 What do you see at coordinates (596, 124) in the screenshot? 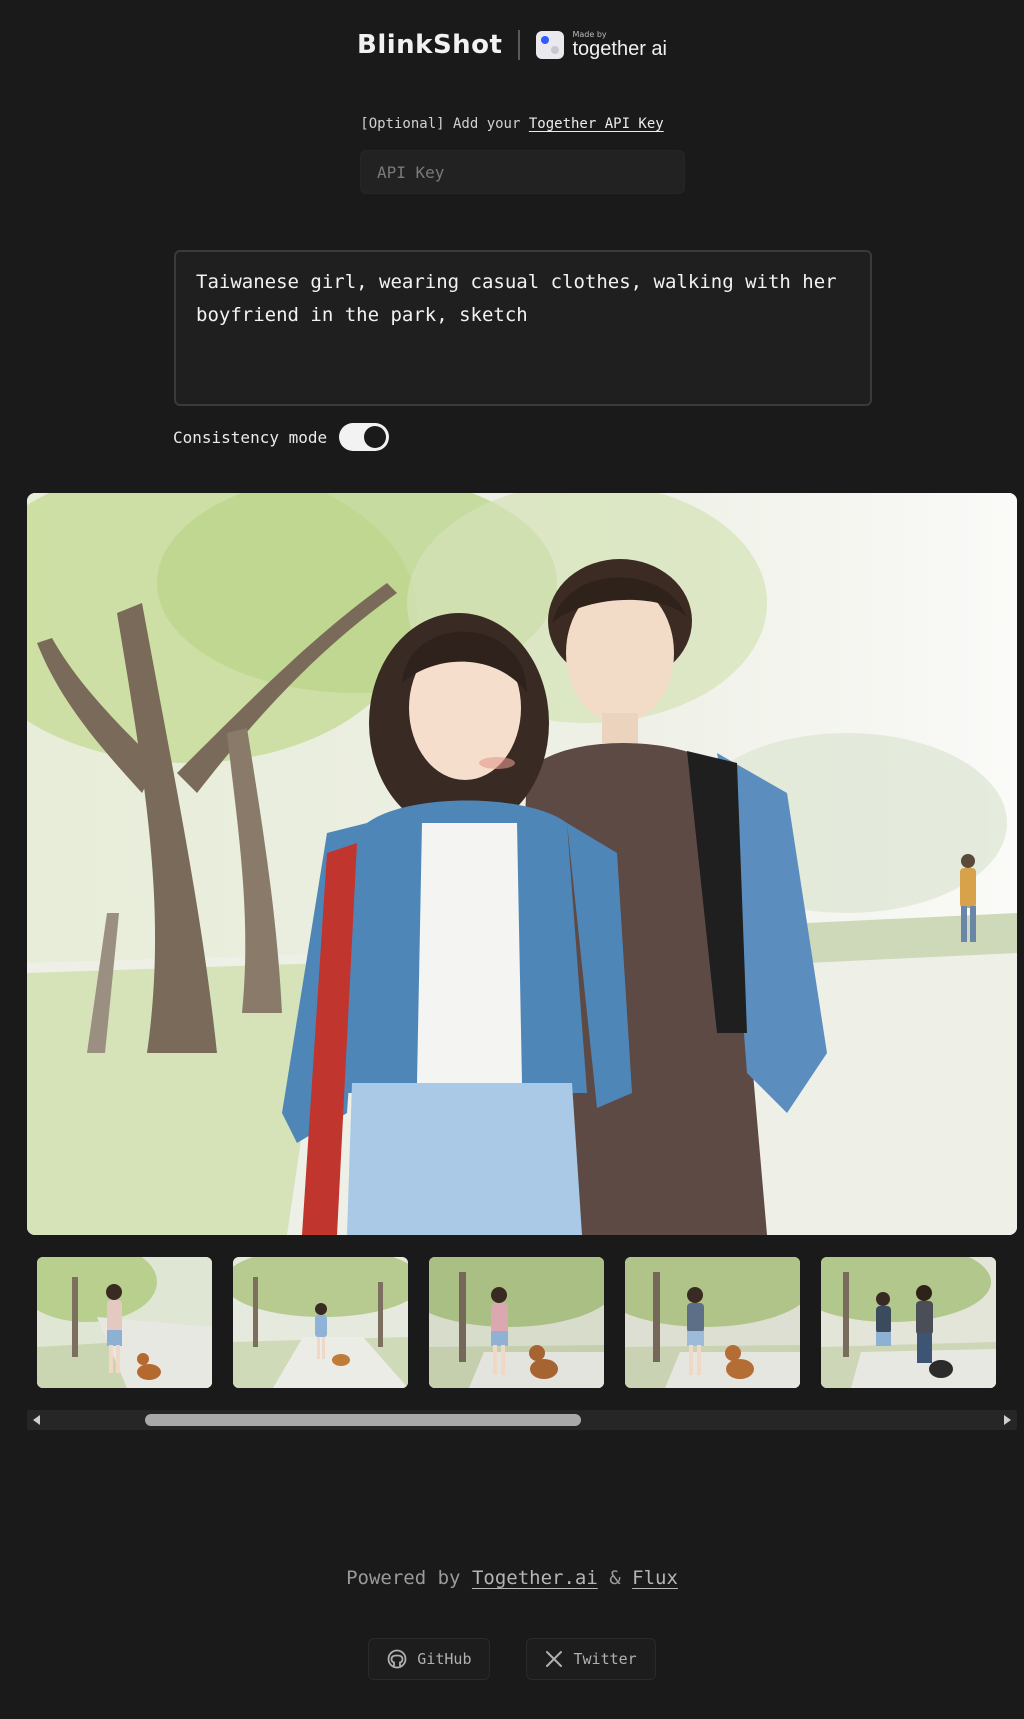
I see `together-api-key-link: Together API Key` at bounding box center [596, 124].